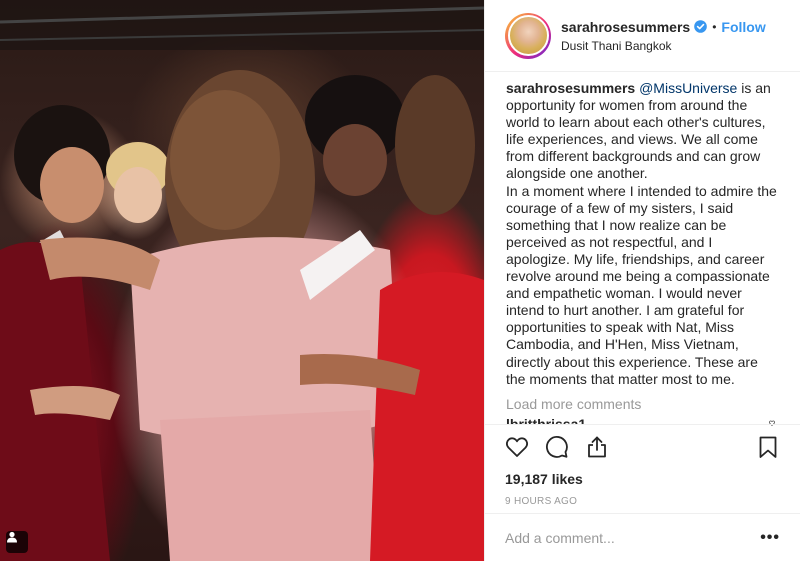 The height and width of the screenshot is (561, 800). What do you see at coordinates (642, 479) in the screenshot?
I see `likes-count: 19,187 likes` at bounding box center [642, 479].